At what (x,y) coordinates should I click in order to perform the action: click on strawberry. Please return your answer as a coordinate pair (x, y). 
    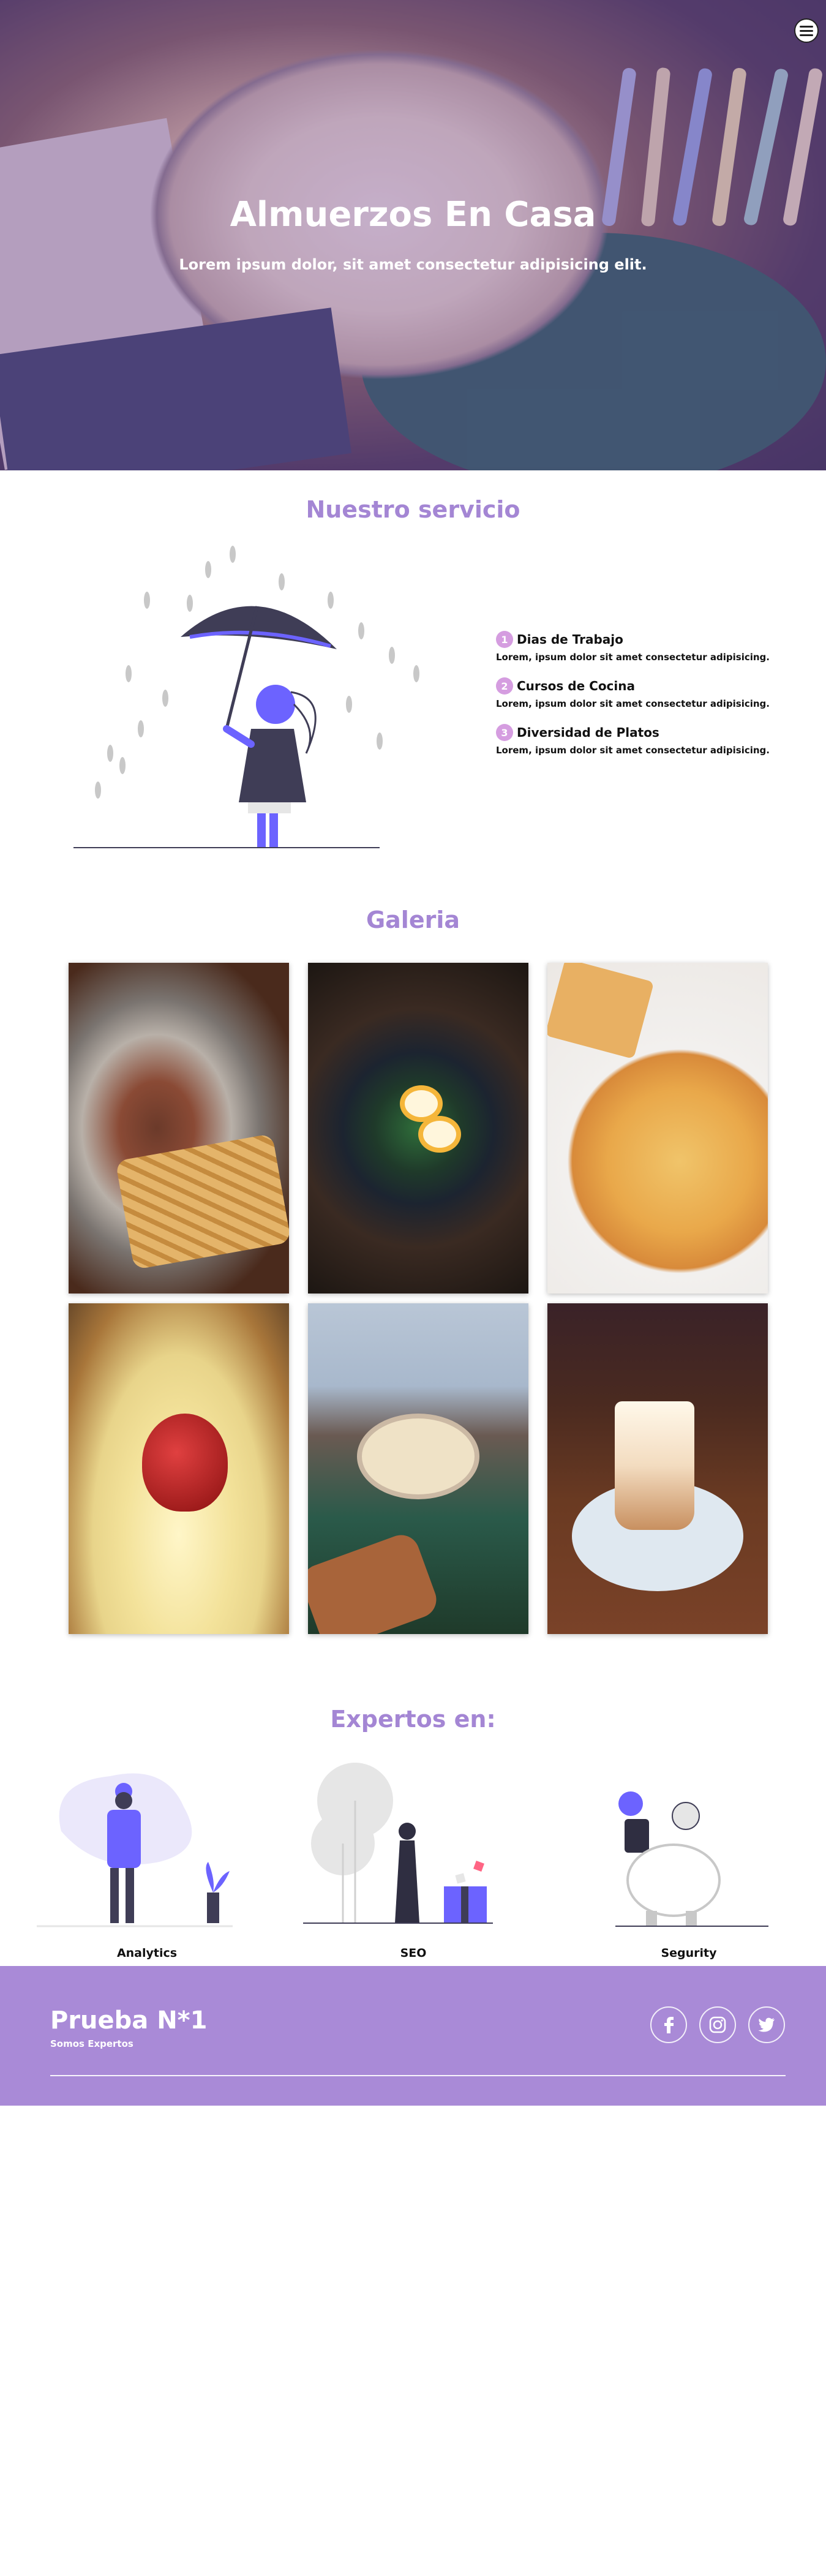
    Looking at the image, I should click on (185, 1463).